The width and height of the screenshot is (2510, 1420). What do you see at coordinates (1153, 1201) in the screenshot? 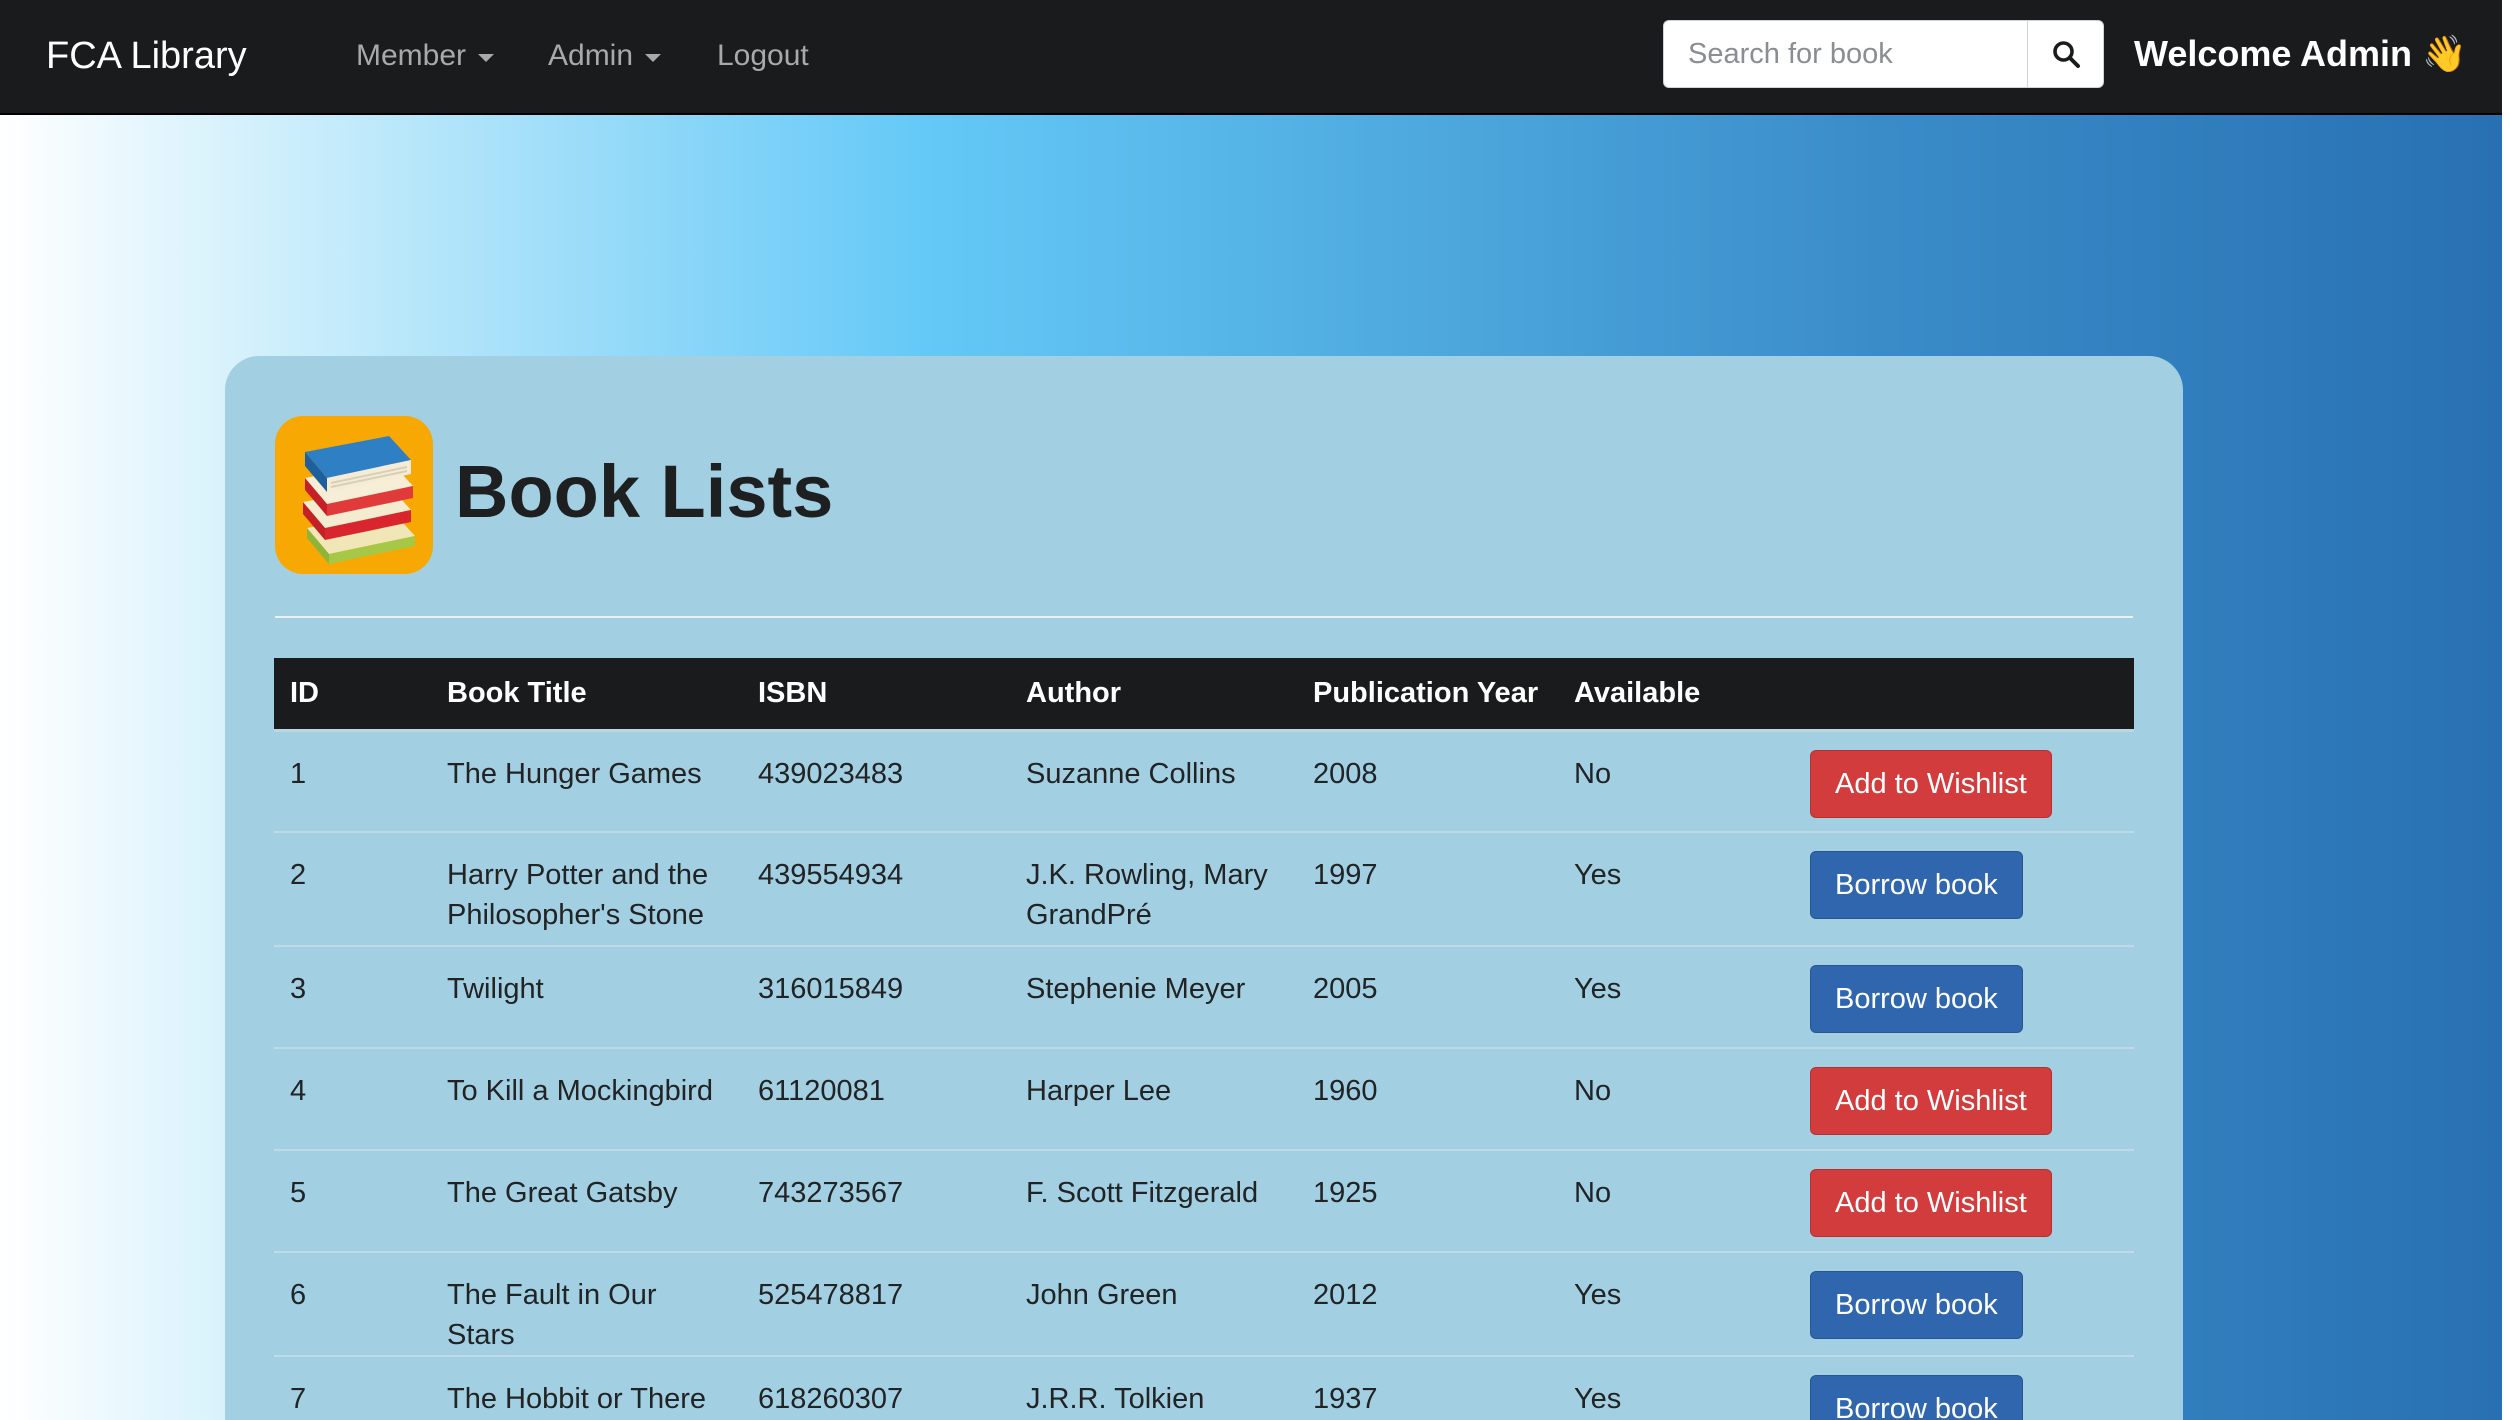
I see `cell-author: F. Scott Fitzgerald` at bounding box center [1153, 1201].